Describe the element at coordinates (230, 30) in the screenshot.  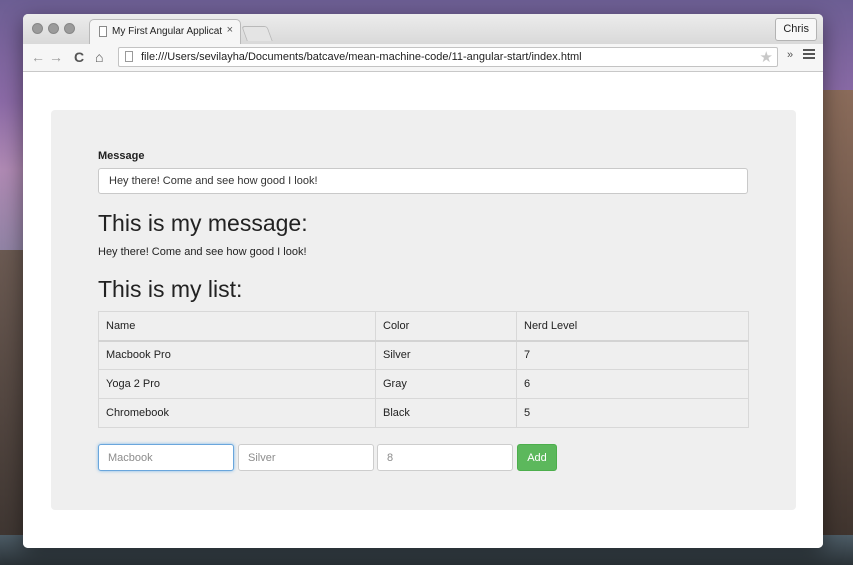
I see `tab-close-icon: ×` at that location.